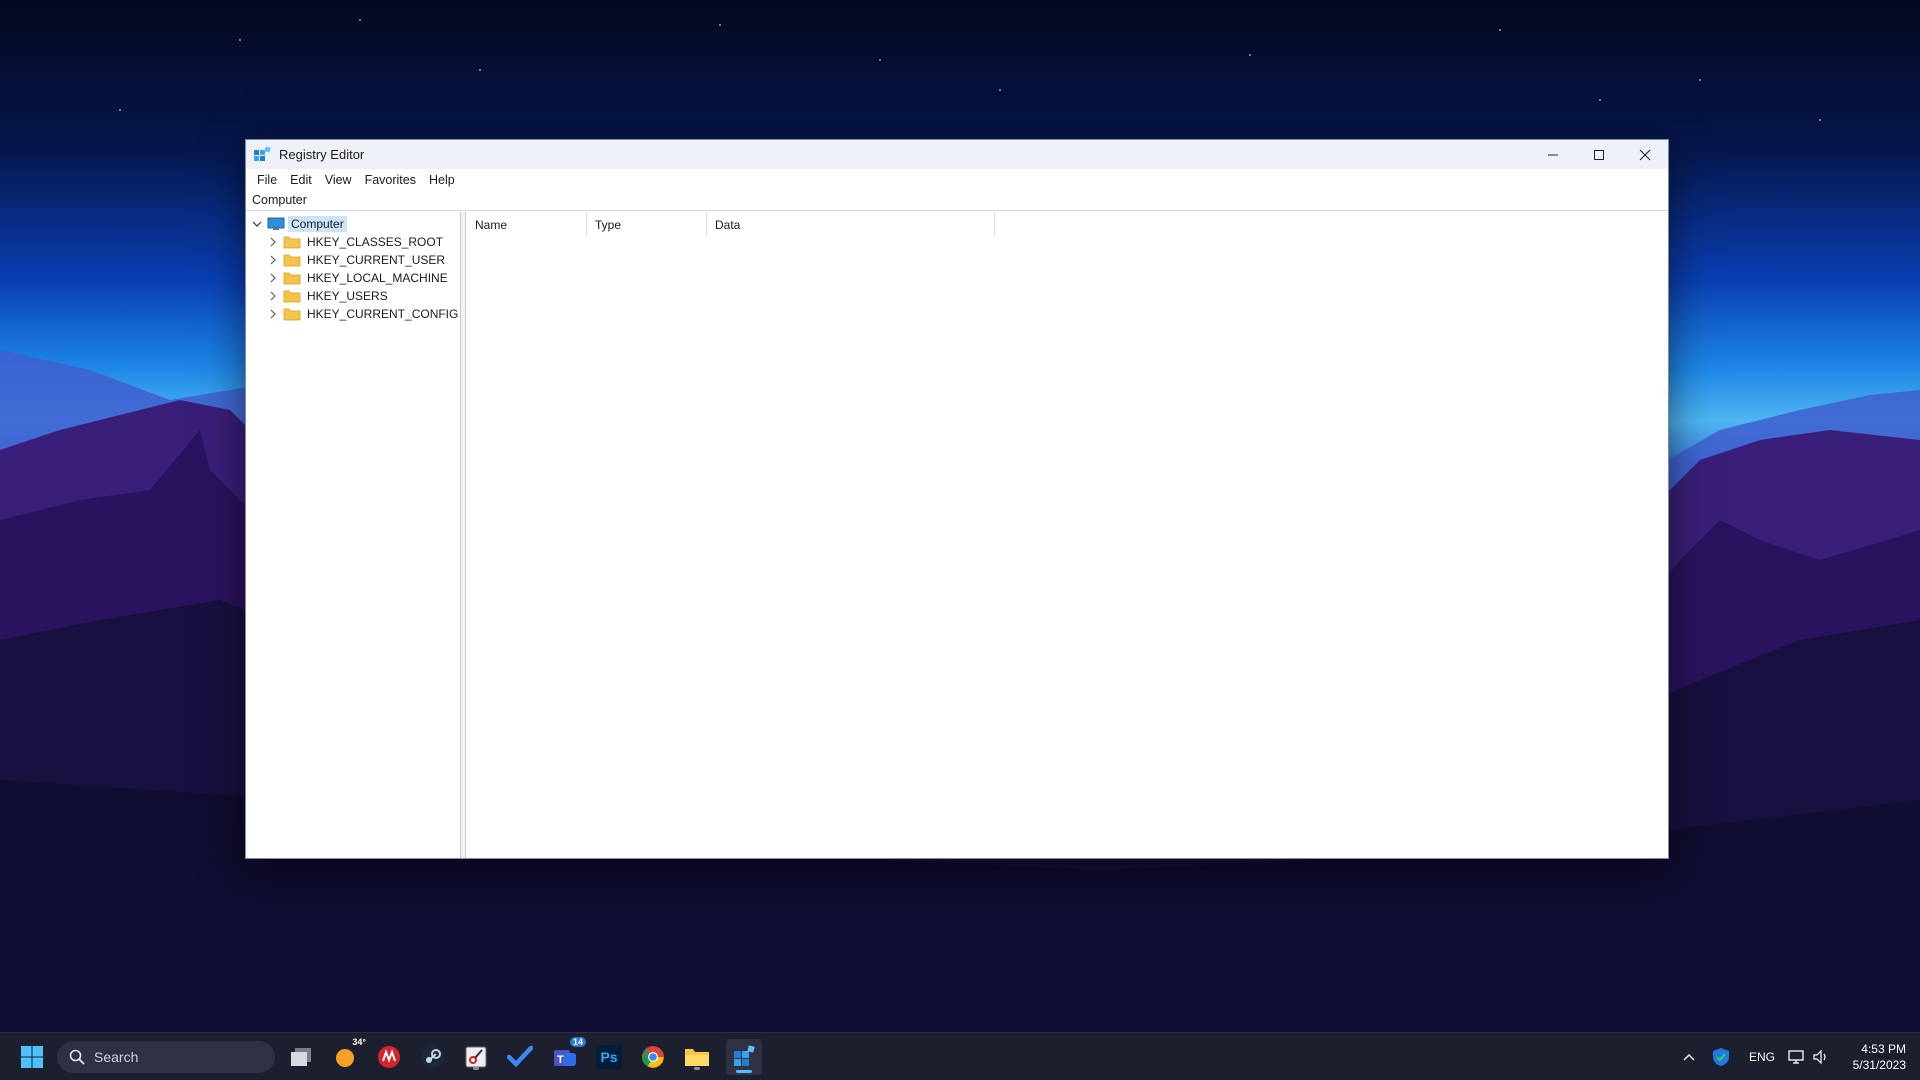 The image size is (1920, 1080). Describe the element at coordinates (443, 180) in the screenshot. I see `menu-help: Help` at that location.